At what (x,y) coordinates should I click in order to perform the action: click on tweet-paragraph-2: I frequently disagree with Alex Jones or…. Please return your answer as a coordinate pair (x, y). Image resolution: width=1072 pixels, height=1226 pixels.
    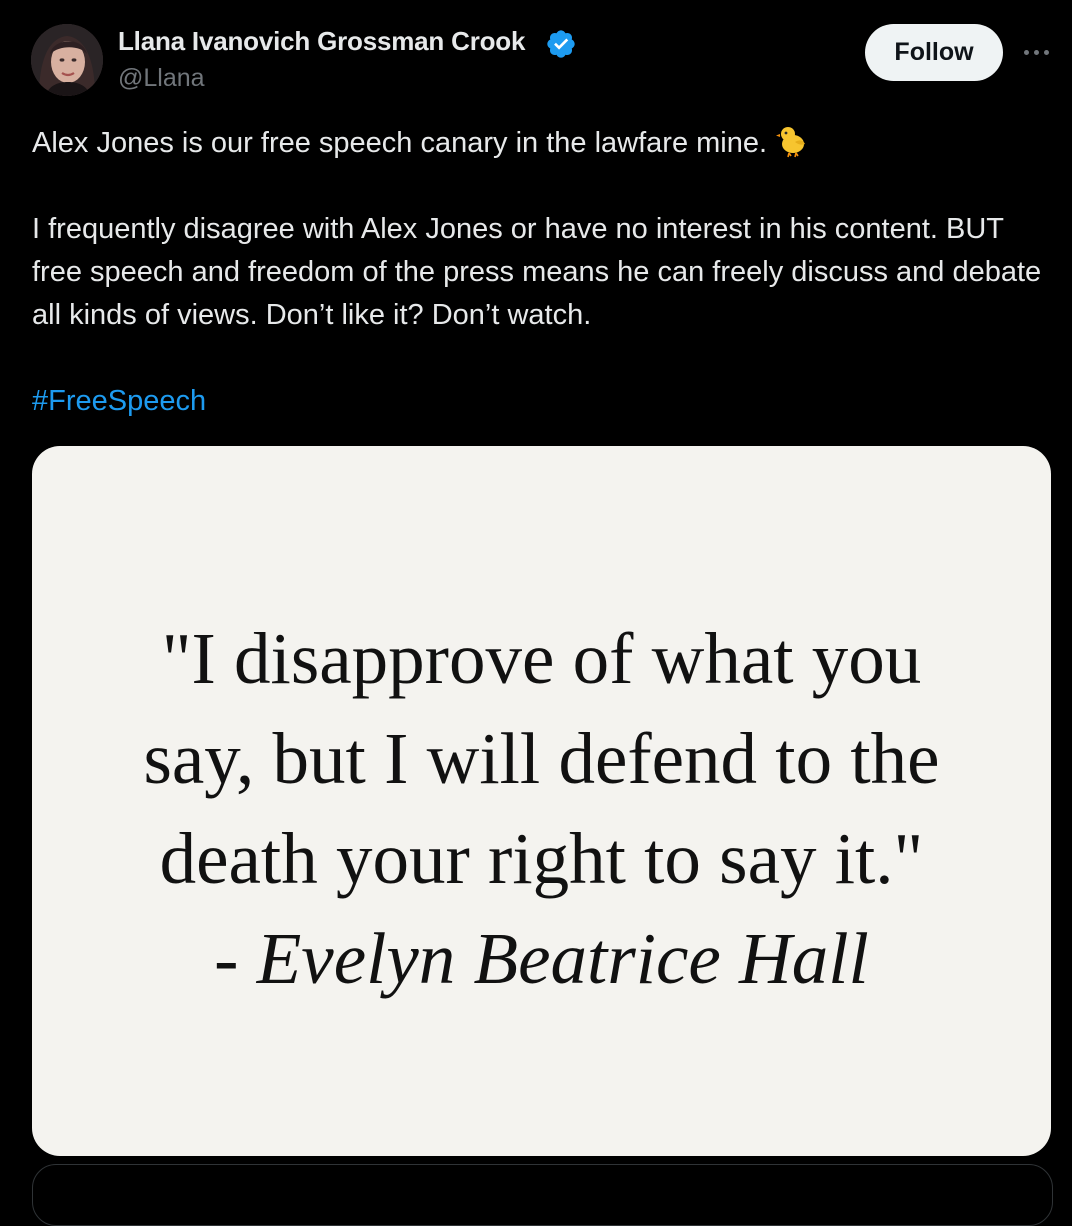
    Looking at the image, I should click on (541, 272).